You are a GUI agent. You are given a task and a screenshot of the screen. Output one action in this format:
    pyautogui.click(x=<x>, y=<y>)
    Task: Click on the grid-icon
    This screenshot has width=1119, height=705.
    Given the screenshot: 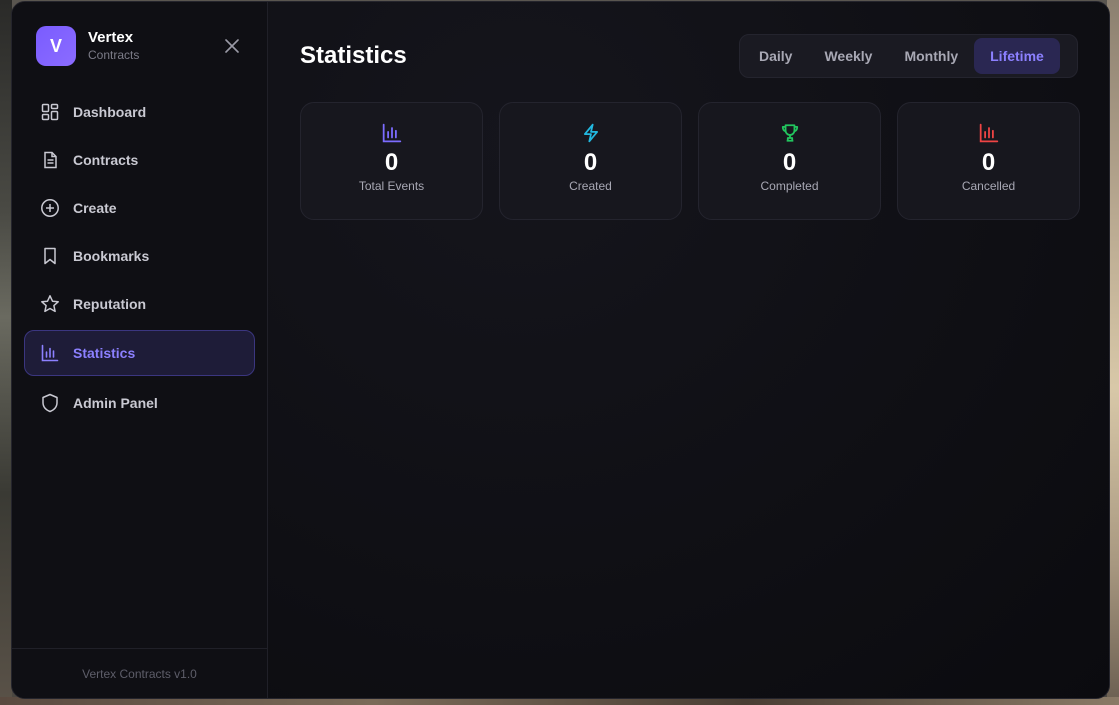 What is the action you would take?
    pyautogui.click(x=50, y=112)
    